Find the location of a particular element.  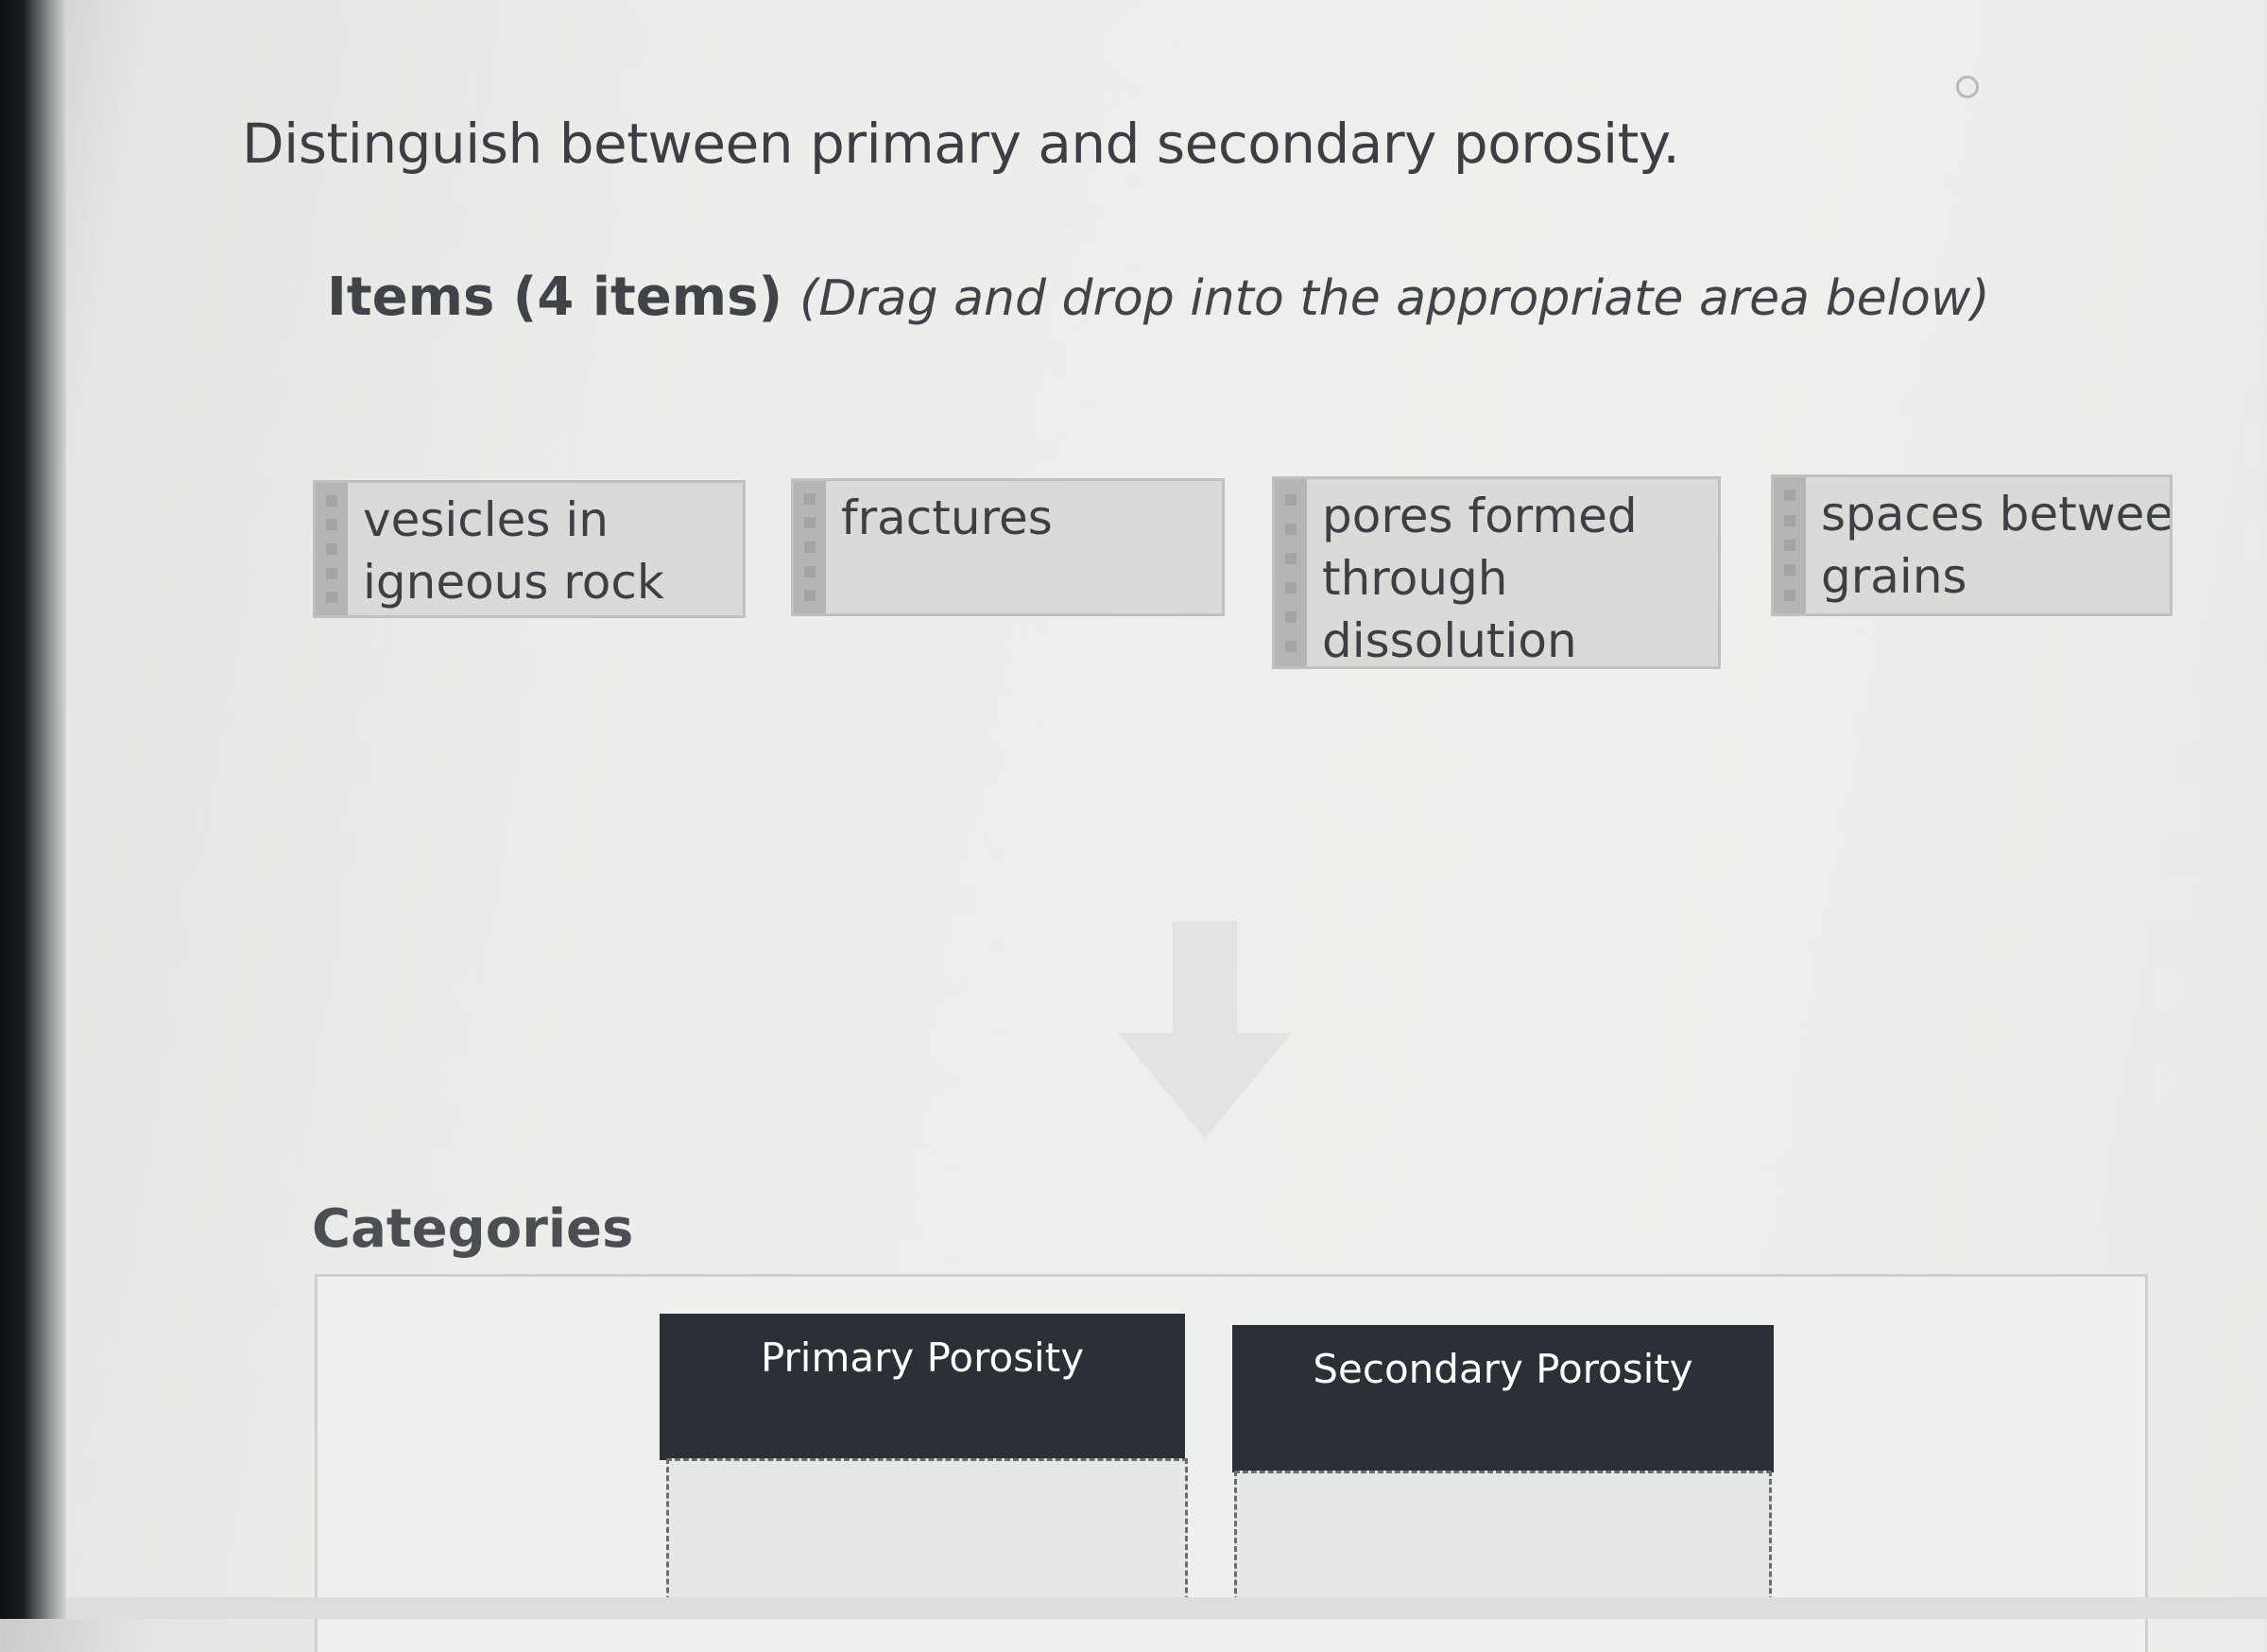

category-header-primary: Primary Porosity is located at coordinates (923, 1387).